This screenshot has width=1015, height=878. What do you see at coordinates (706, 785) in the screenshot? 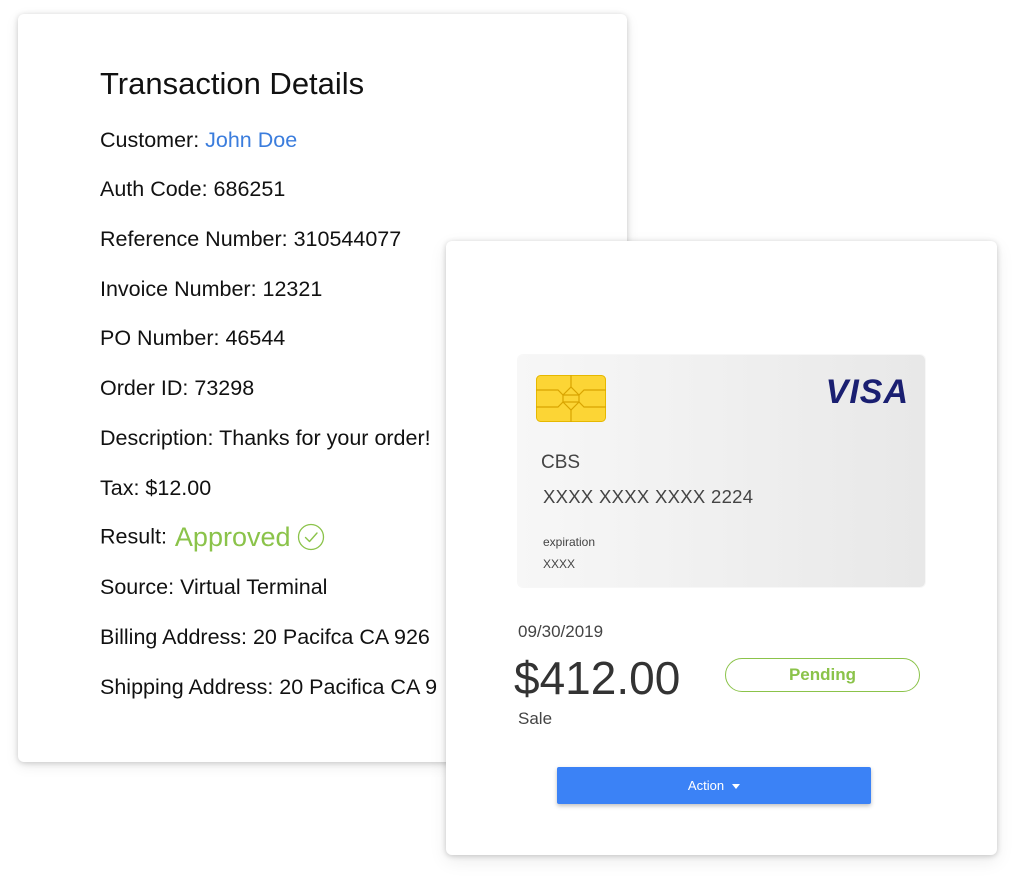
I see `action-label: Action` at bounding box center [706, 785].